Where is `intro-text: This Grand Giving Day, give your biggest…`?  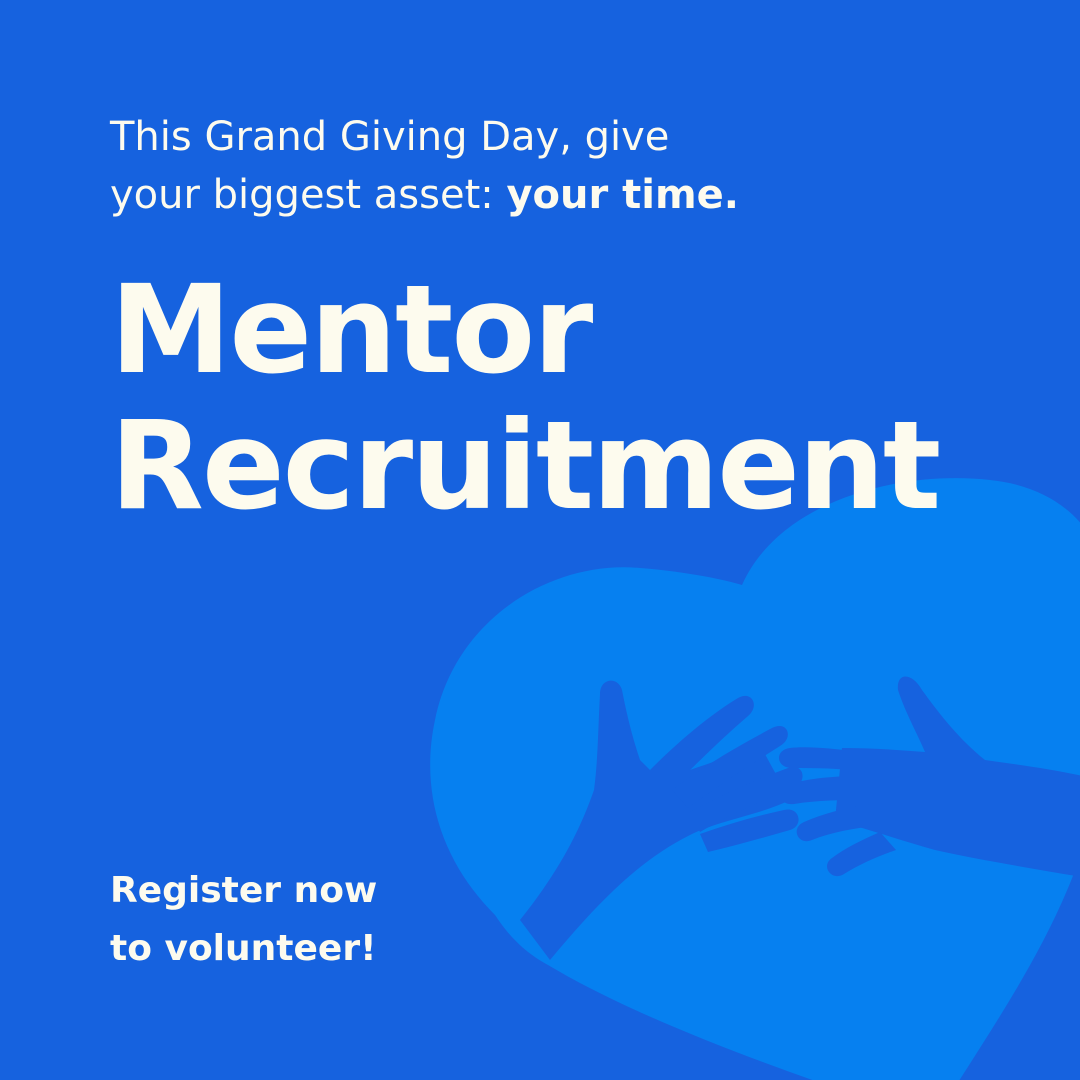 intro-text: This Grand Giving Day, give your biggest… is located at coordinates (510, 166).